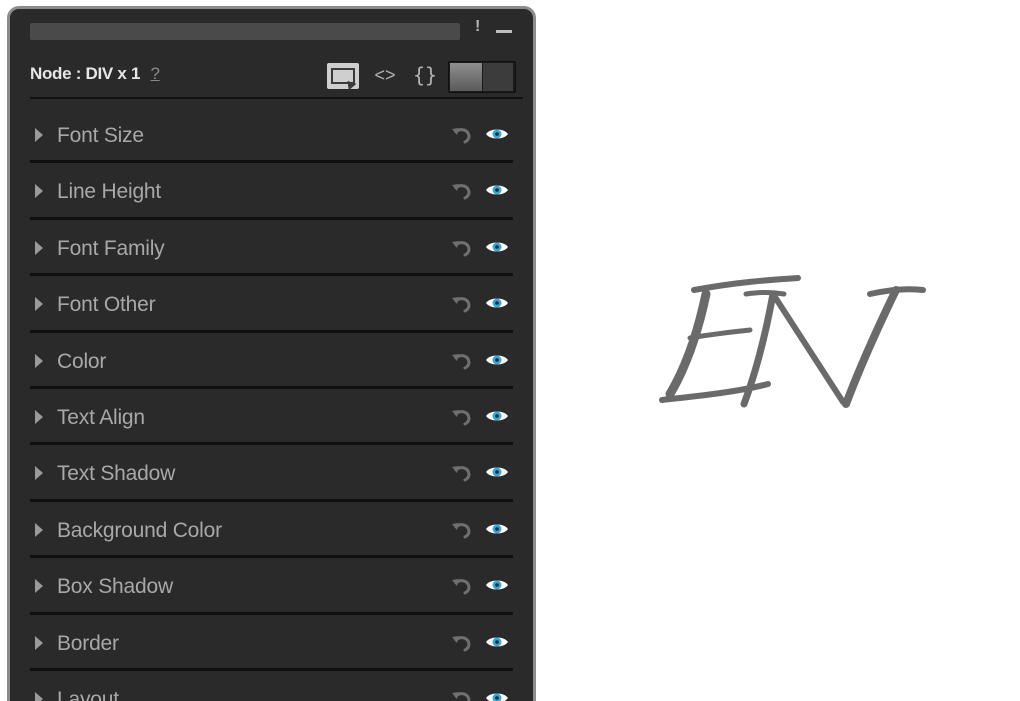  What do you see at coordinates (115, 587) in the screenshot?
I see `property-label: Box Shadow` at bounding box center [115, 587].